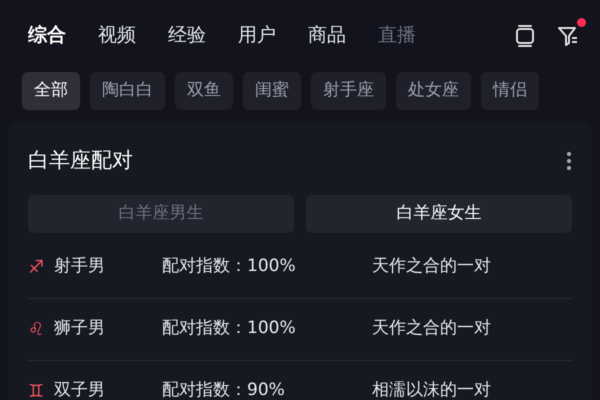 The width and height of the screenshot is (600, 400). I want to click on zodiac-icon: ♐, so click(41, 267).